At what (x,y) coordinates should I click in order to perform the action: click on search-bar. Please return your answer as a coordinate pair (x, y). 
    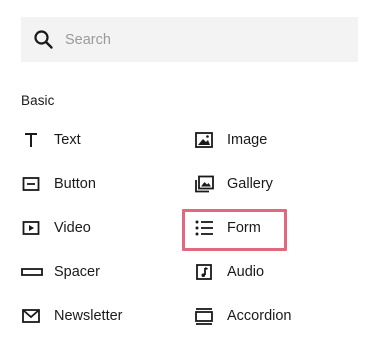
    Looking at the image, I should click on (189, 39).